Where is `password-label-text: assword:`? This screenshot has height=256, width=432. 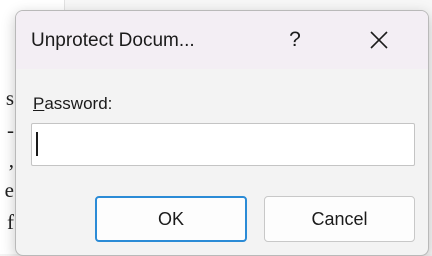 password-label-text: assword: is located at coordinates (78, 103).